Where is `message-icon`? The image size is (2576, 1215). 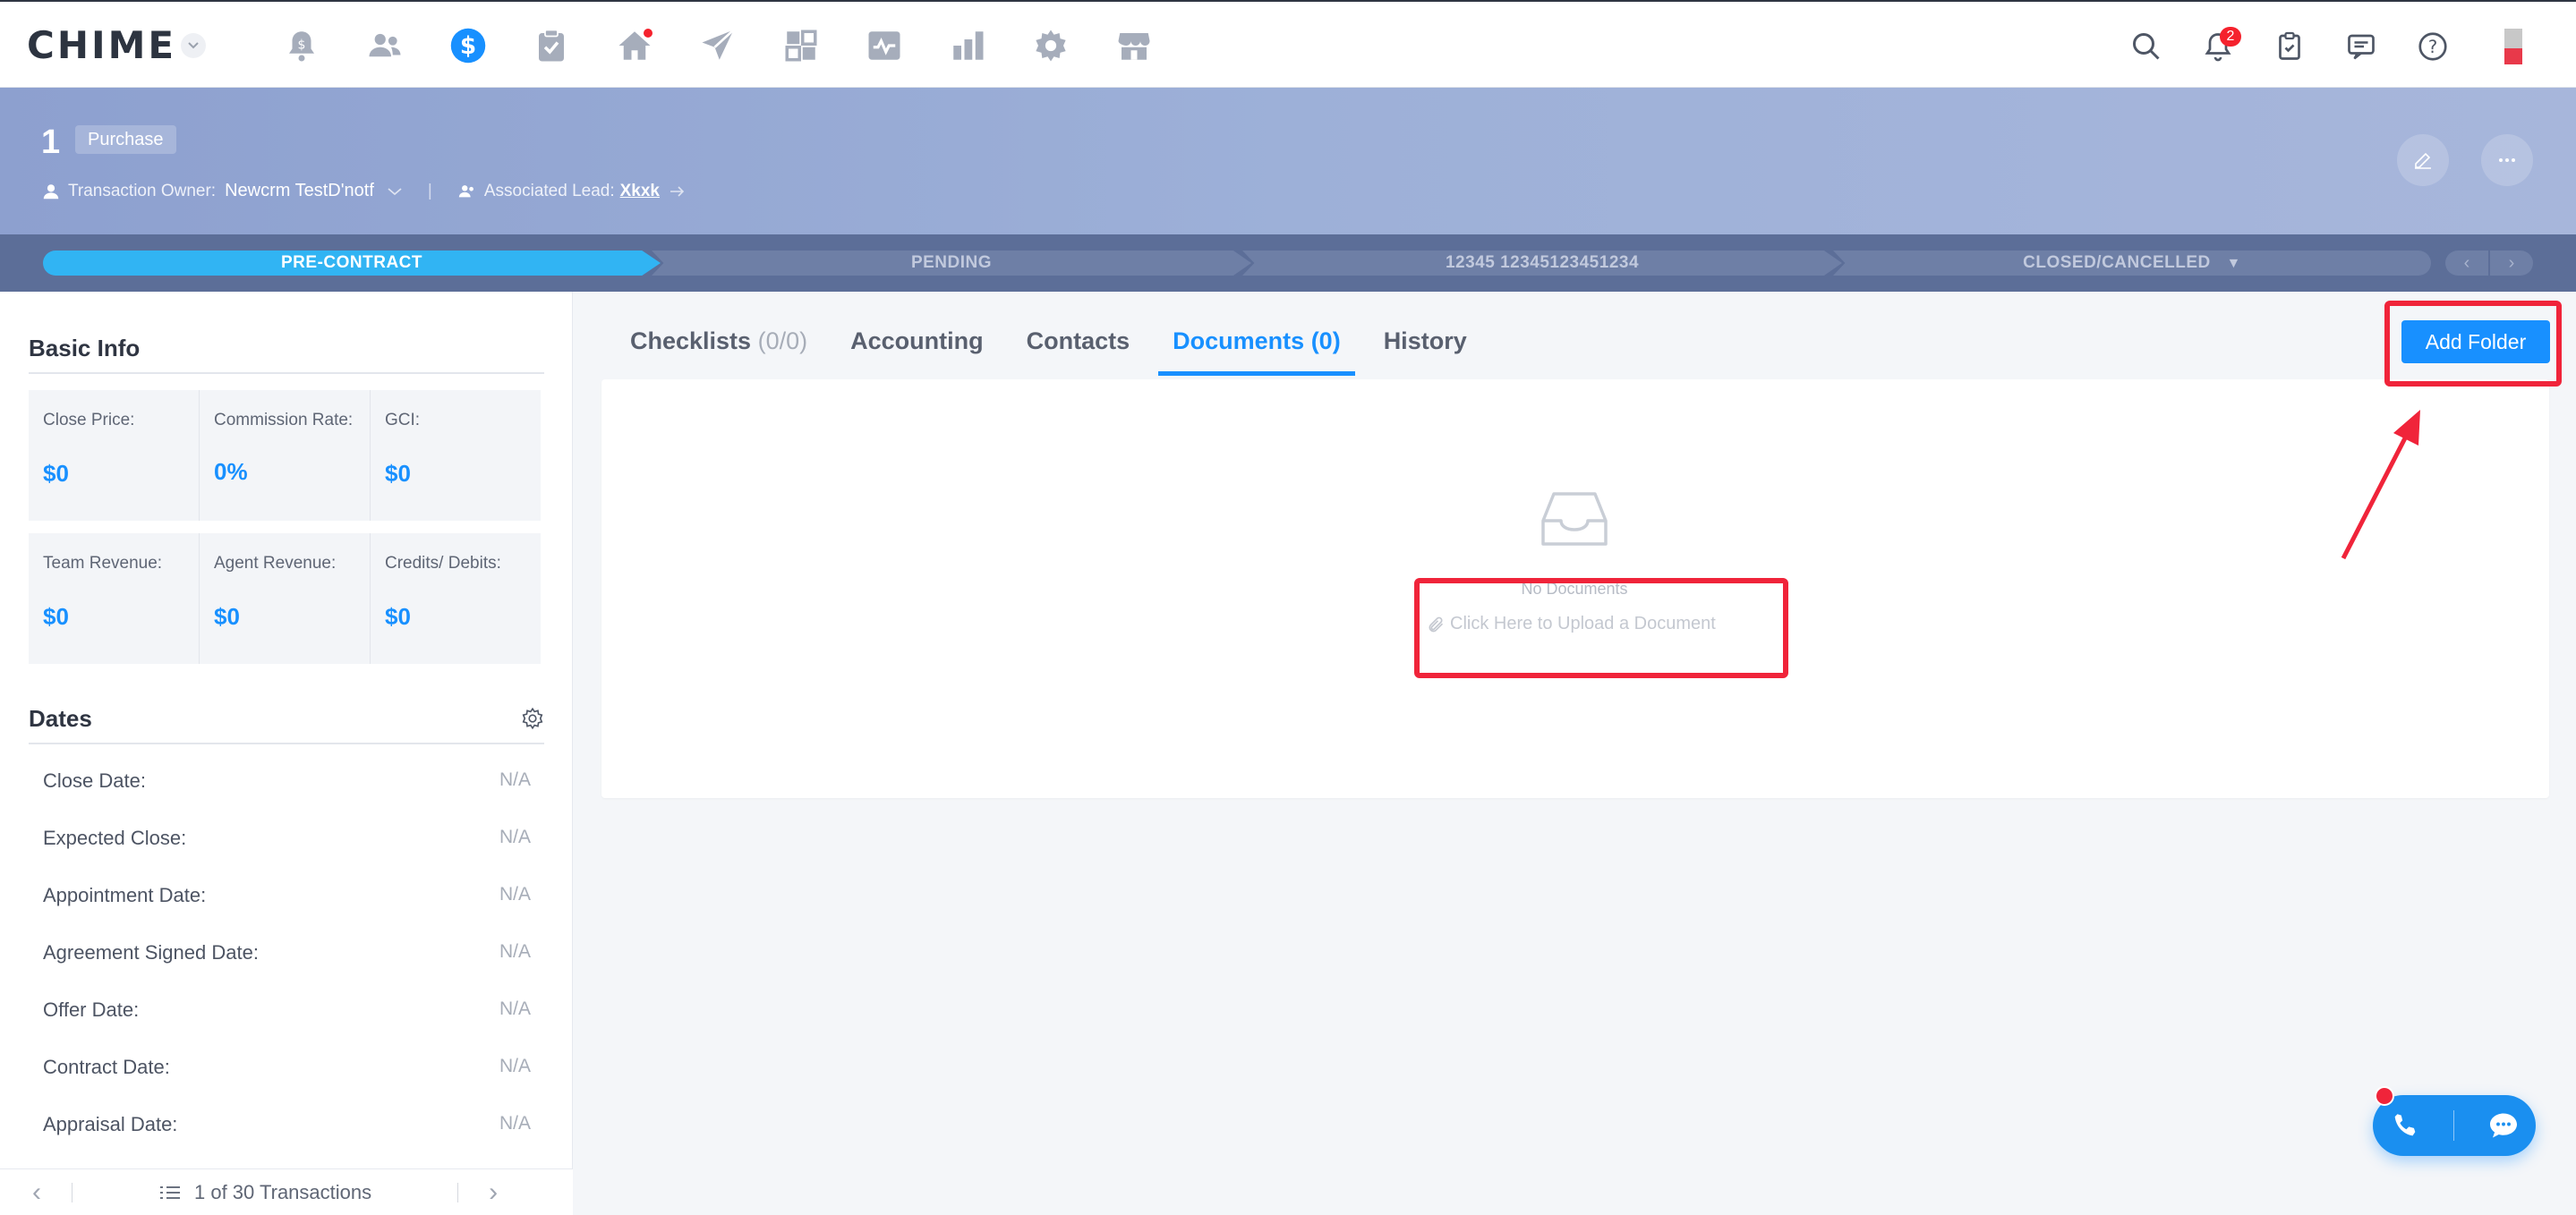 message-icon is located at coordinates (2361, 47).